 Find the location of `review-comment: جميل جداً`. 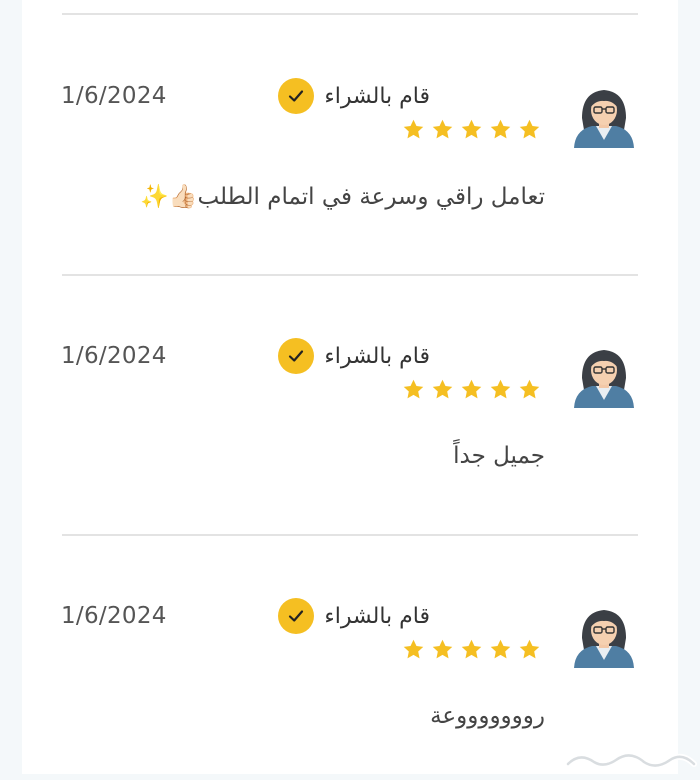

review-comment: جميل جداً is located at coordinates (499, 456).